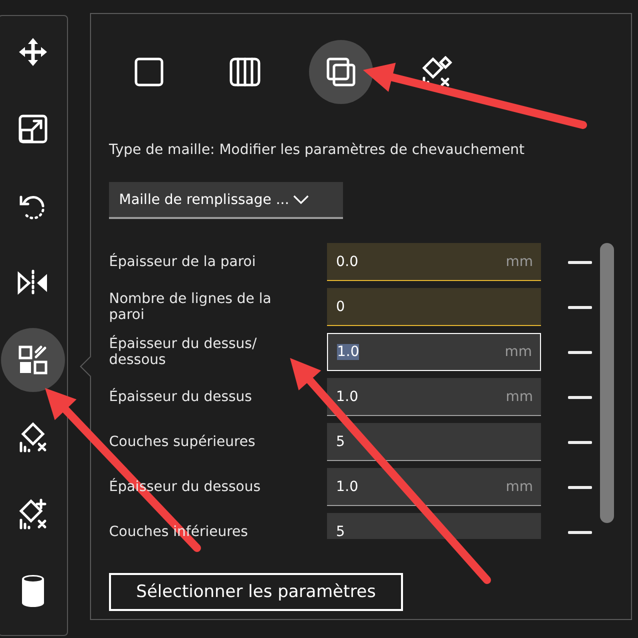  What do you see at coordinates (317, 150) in the screenshot?
I see `mesh-type-label: Type de maille: Modifier les paramètres de chevauchement` at bounding box center [317, 150].